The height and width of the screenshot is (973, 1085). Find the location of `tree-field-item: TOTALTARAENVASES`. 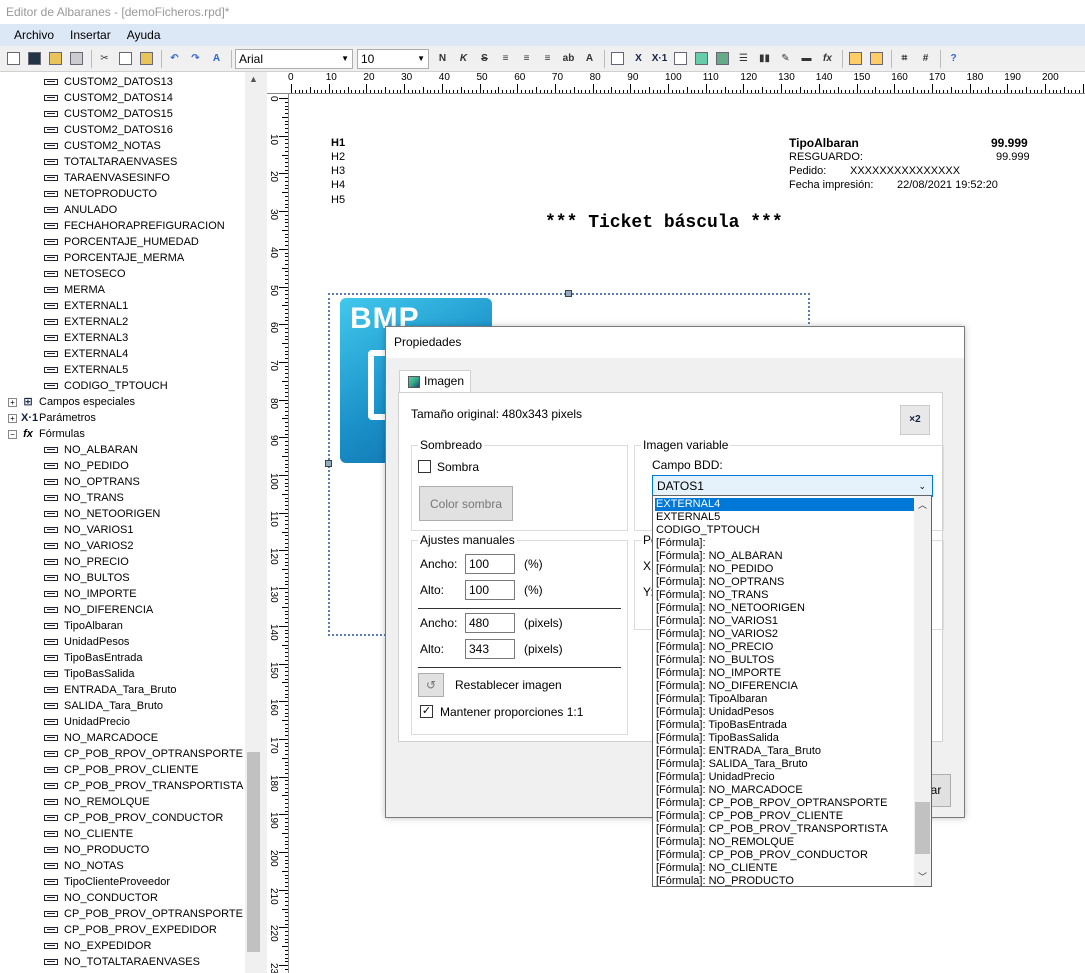

tree-field-item: TOTALTARAENVASES is located at coordinates (110, 162).